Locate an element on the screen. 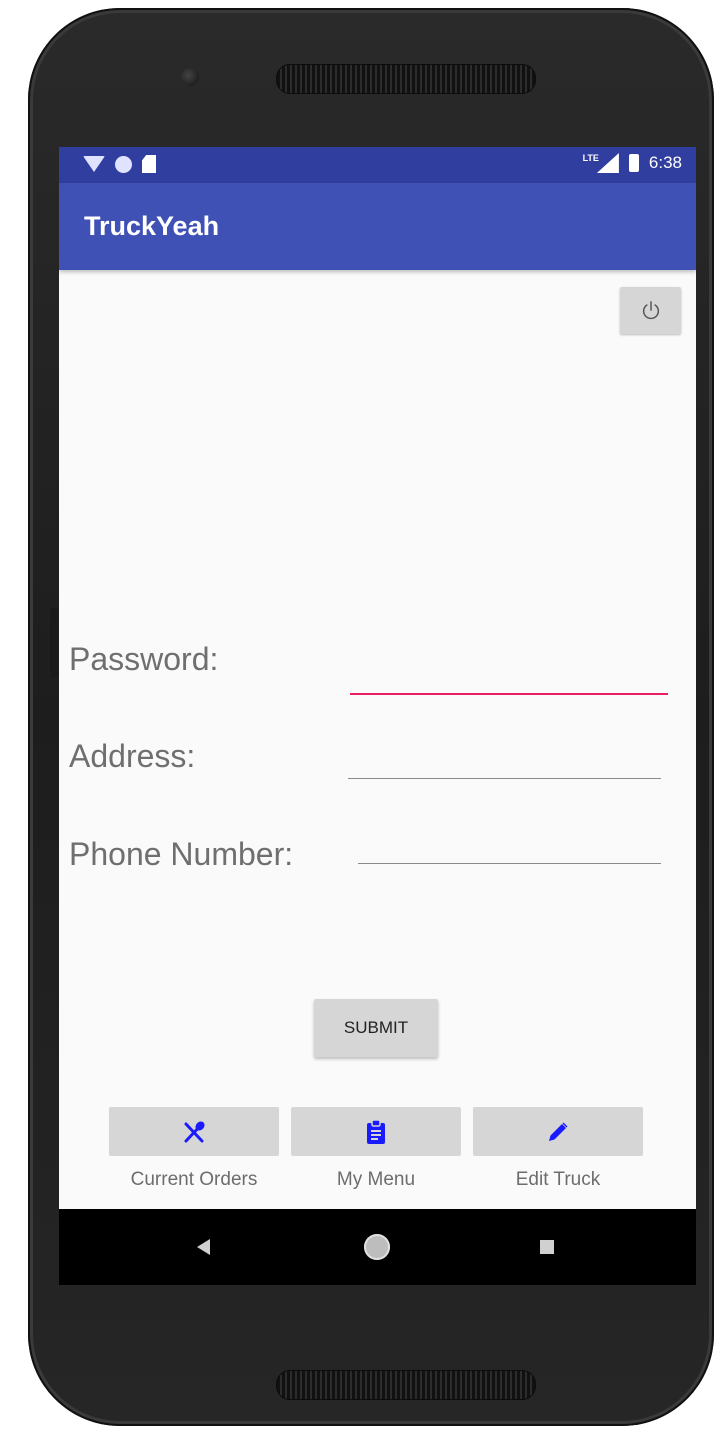  wifi-icon is located at coordinates (94, 164).